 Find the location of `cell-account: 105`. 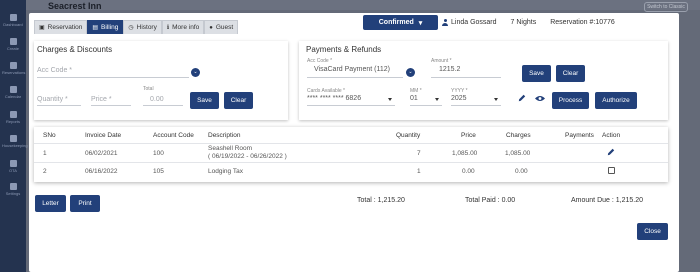

cell-account: 105 is located at coordinates (158, 171).